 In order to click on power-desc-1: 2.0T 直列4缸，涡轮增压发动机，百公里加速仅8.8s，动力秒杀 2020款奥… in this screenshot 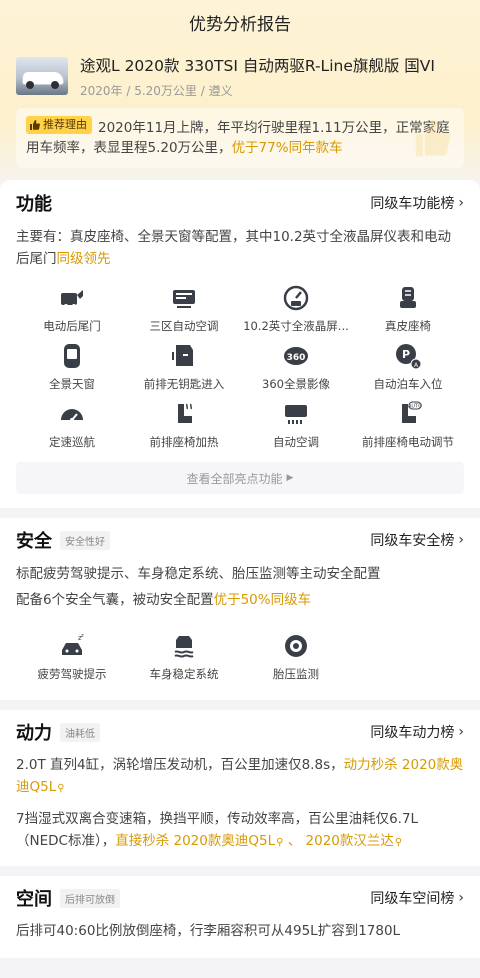, I will do `click(240, 777)`.